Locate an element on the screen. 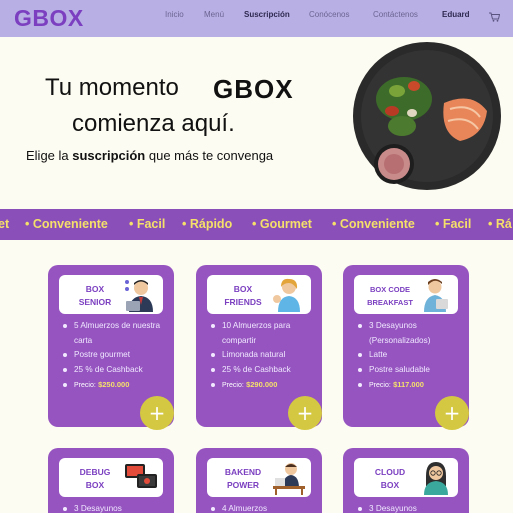  nav-link-conocenos: Conócenos is located at coordinates (329, 14).